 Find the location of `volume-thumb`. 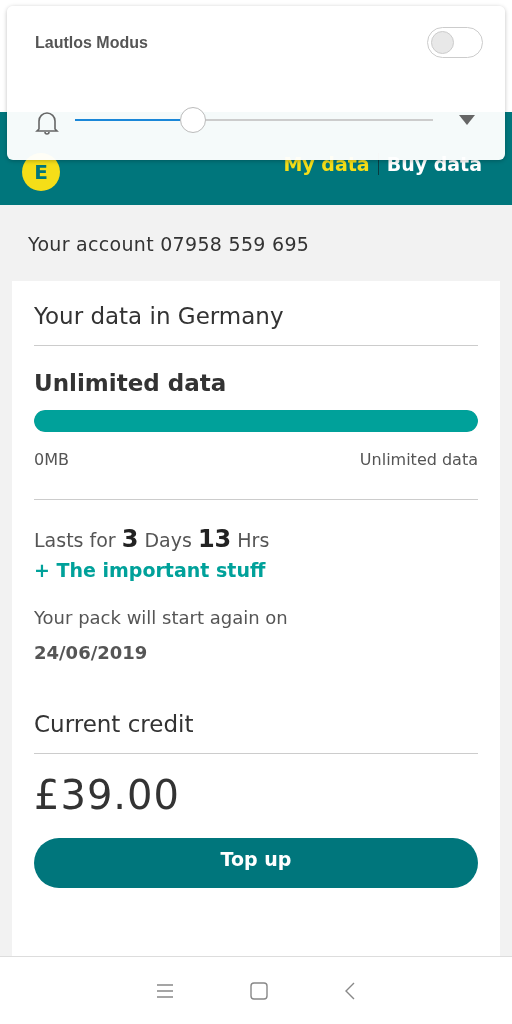

volume-thumb is located at coordinates (193, 120).